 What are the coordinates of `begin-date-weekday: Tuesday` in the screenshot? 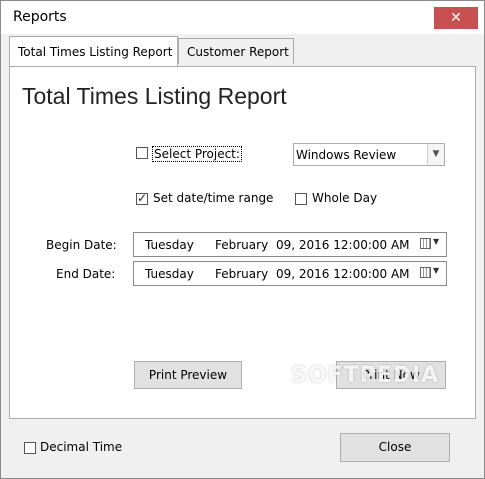 It's located at (169, 245).